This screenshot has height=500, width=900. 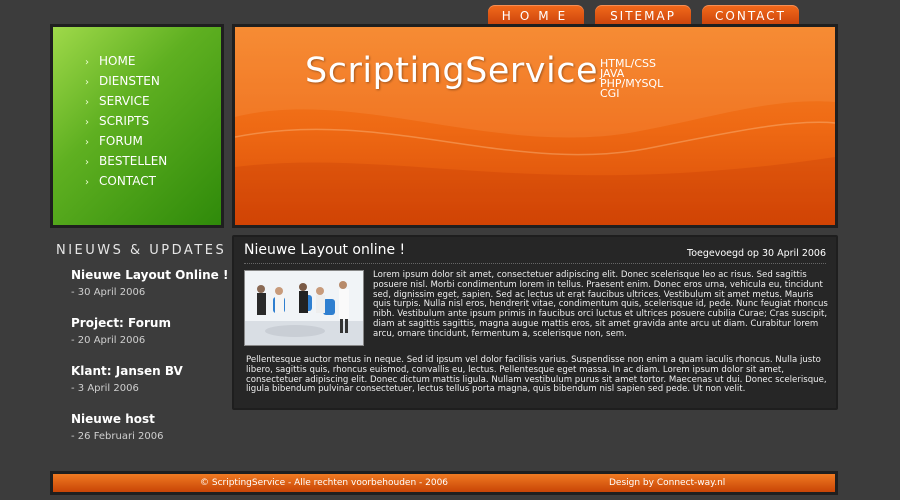 What do you see at coordinates (108, 292) in the screenshot?
I see `news-item-date: - 30 April 2006` at bounding box center [108, 292].